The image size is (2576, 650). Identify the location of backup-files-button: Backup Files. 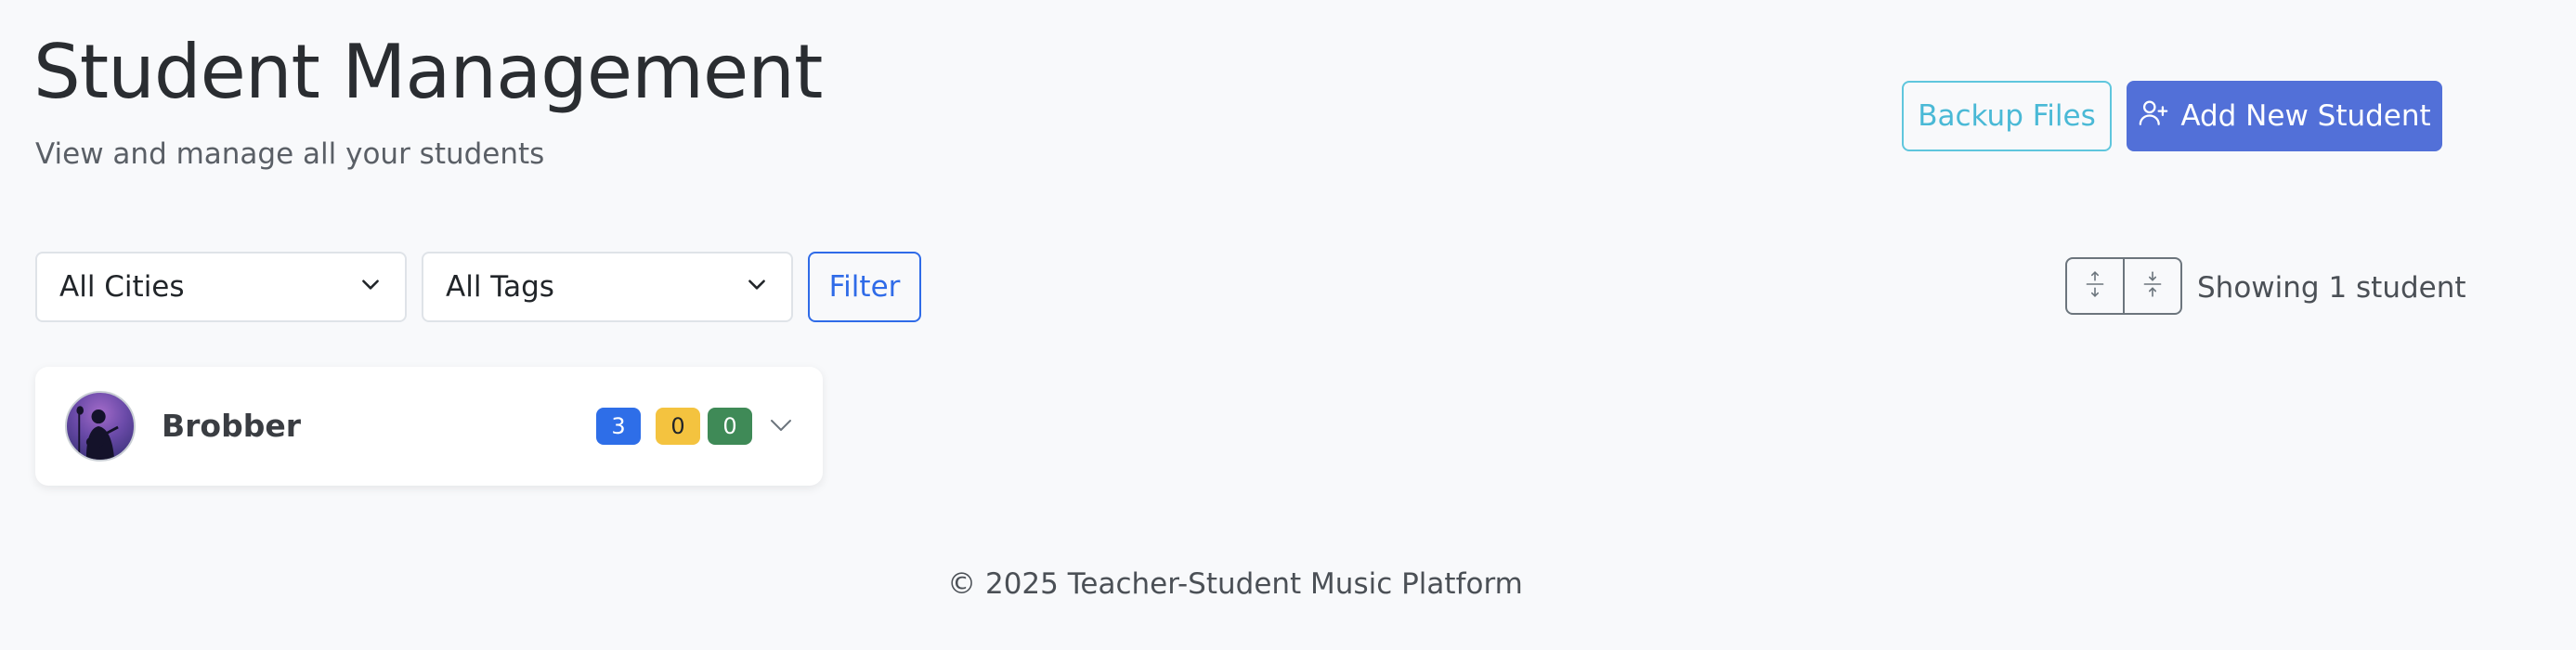
(2007, 116).